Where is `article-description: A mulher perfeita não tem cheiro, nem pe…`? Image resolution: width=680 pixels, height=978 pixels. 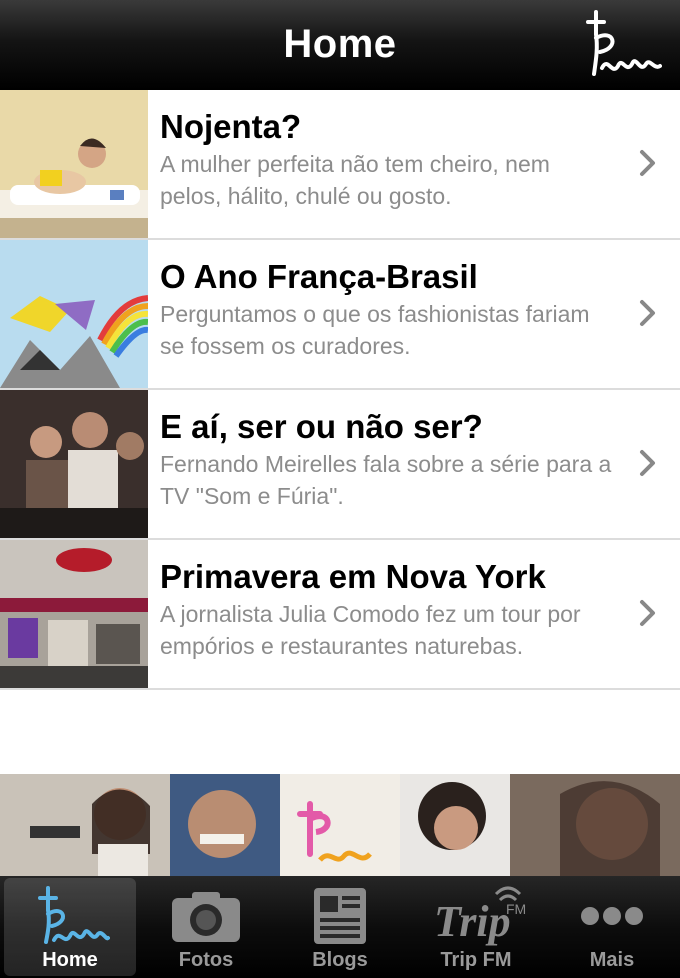 article-description: A mulher perfeita não tem cheiro, nem pe… is located at coordinates (355, 180).